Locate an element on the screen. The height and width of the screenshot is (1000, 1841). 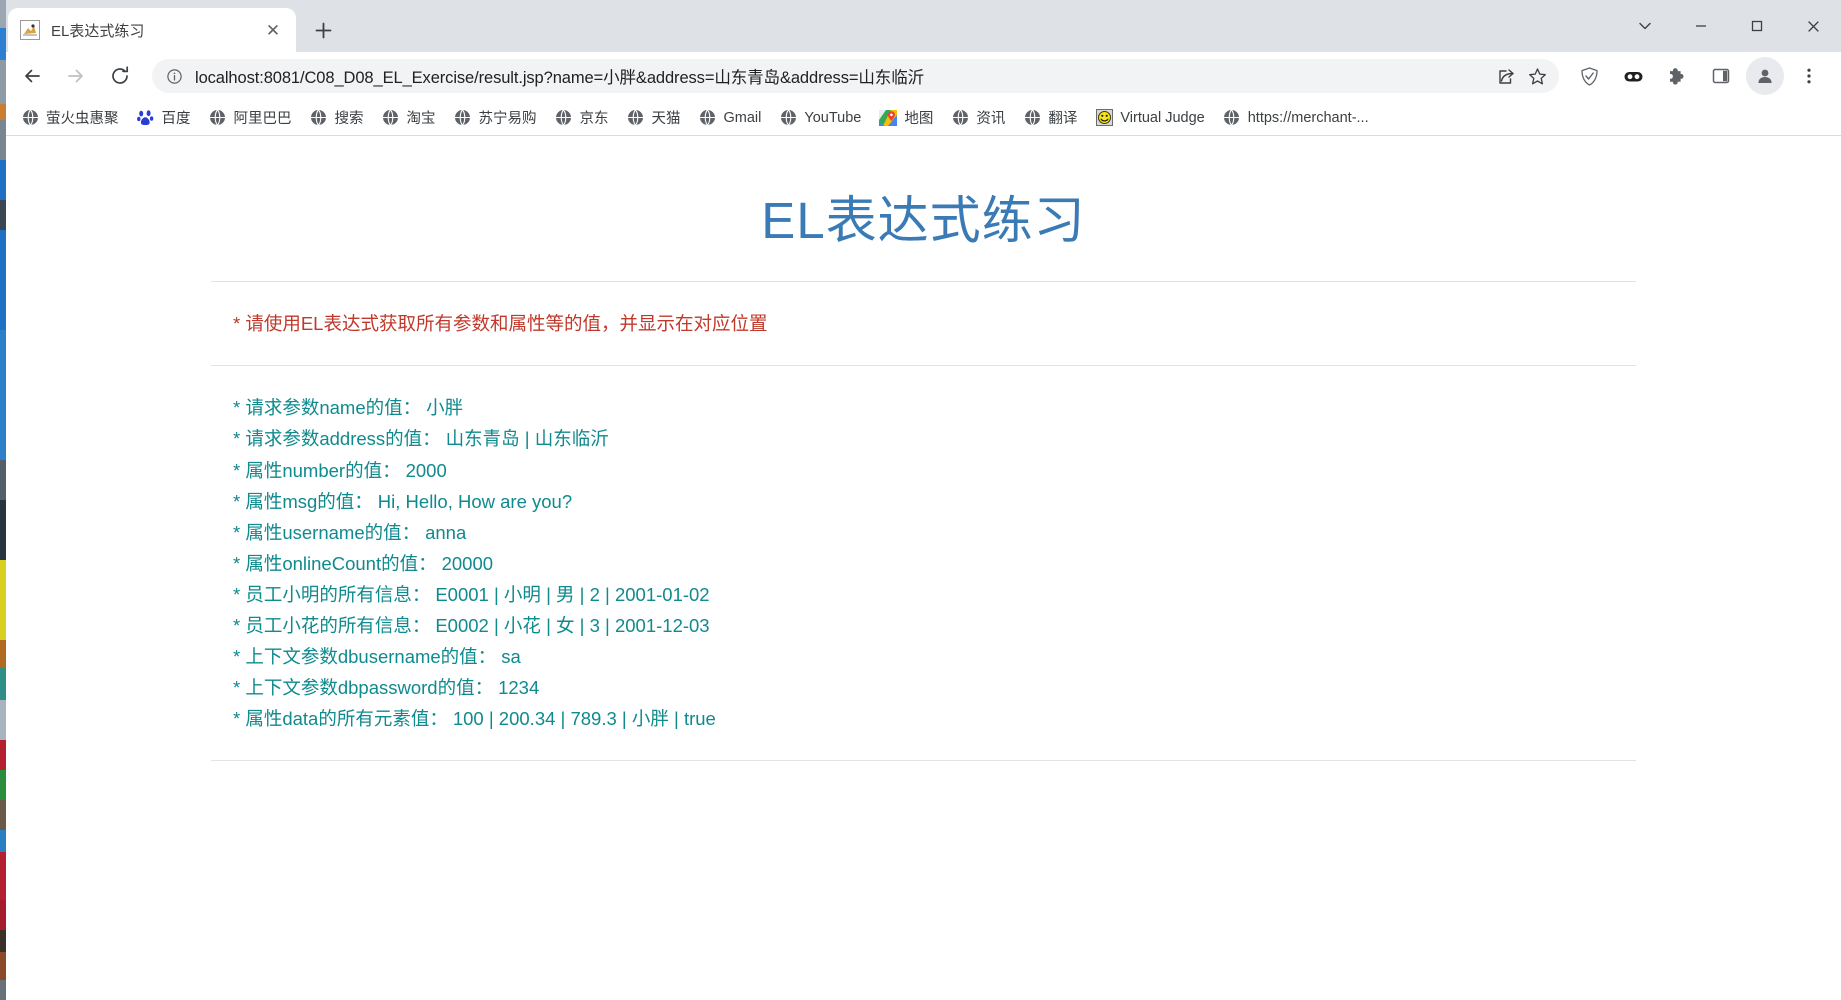
extension-dark-icon is located at coordinates (1633, 76).